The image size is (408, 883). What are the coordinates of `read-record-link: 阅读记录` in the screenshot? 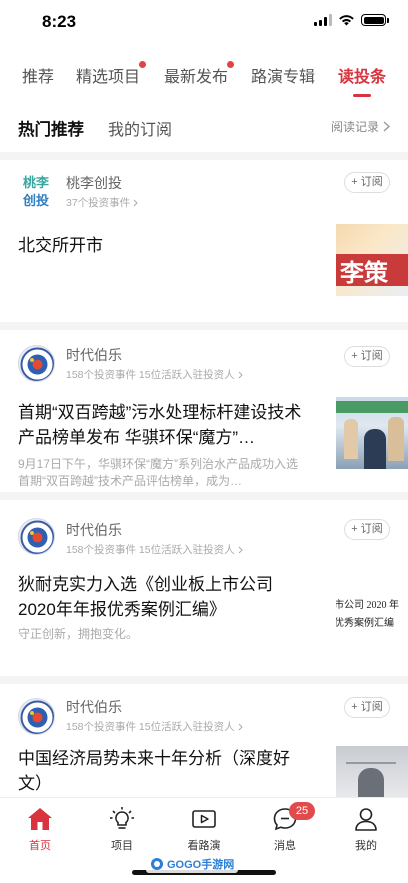 It's located at (360, 126).